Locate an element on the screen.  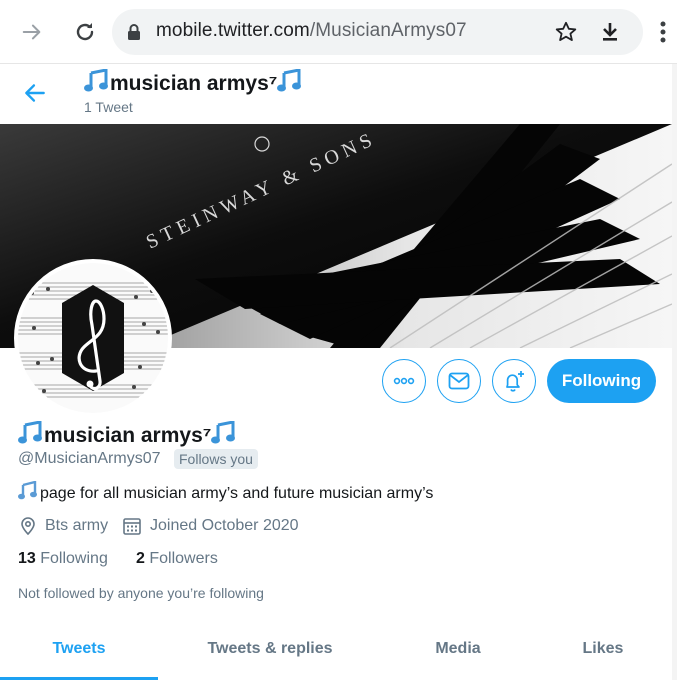
more-button is located at coordinates (404, 381).